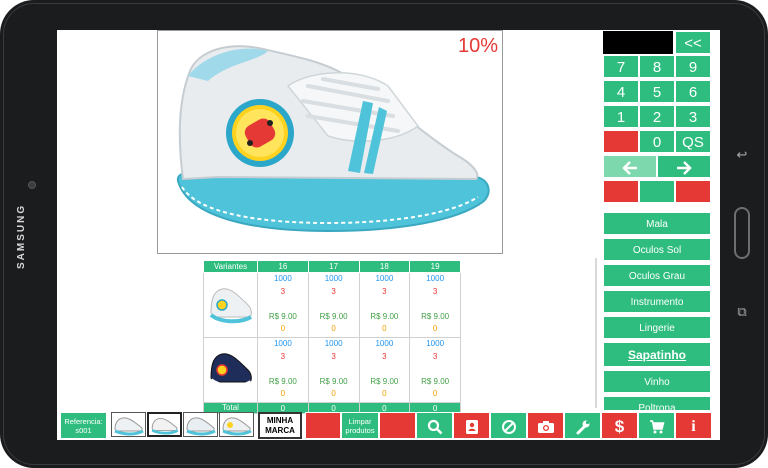 This screenshot has height=468, width=768. Describe the element at coordinates (693, 191) in the screenshot. I see `z-button: Z` at that location.